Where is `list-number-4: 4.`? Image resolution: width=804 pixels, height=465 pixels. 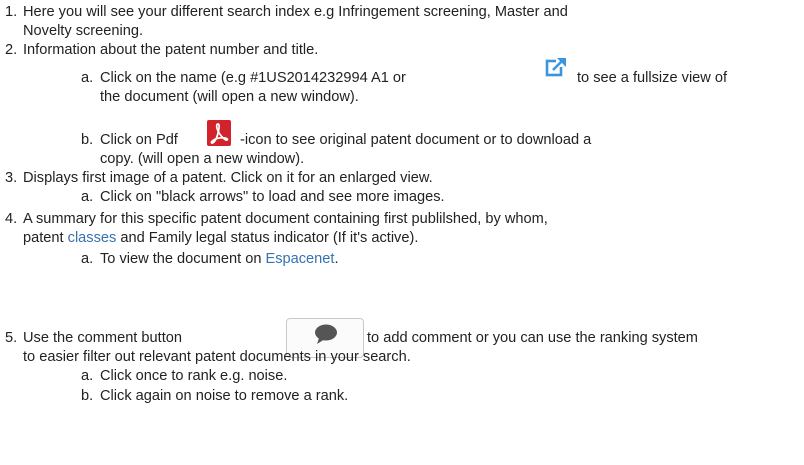 list-number-4: 4. is located at coordinates (11, 219).